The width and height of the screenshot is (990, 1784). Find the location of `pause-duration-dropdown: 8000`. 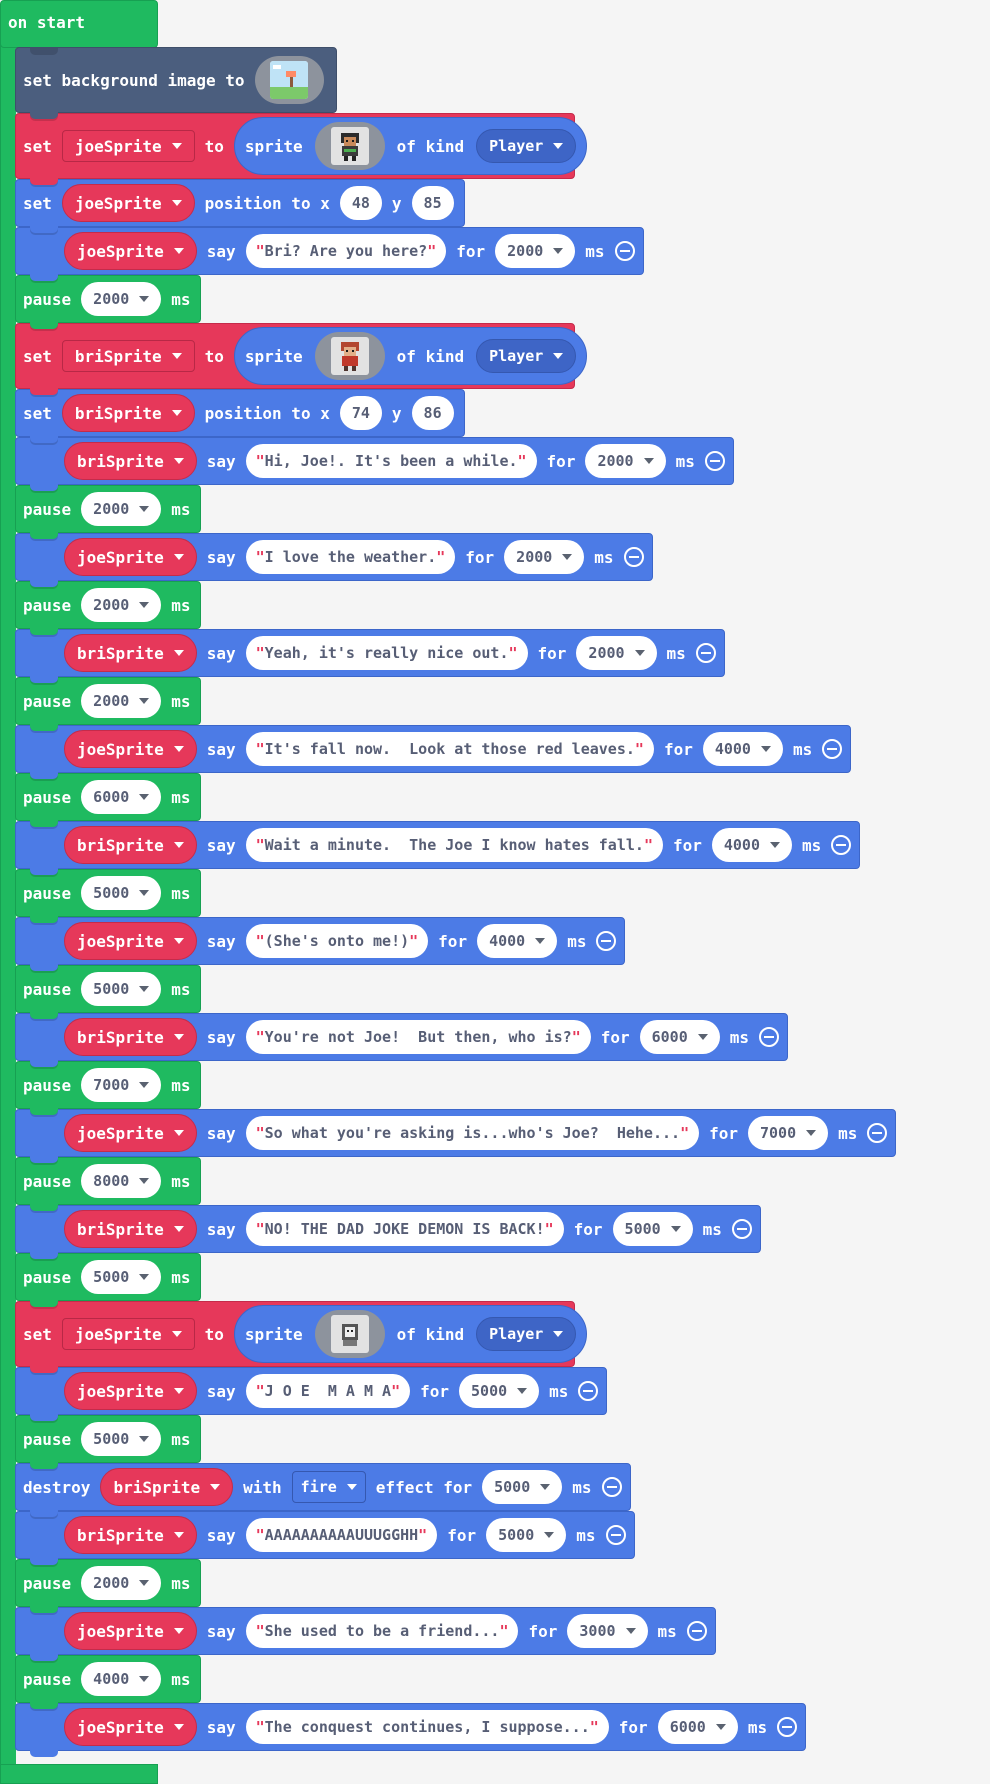

pause-duration-dropdown: 8000 is located at coordinates (121, 1181).